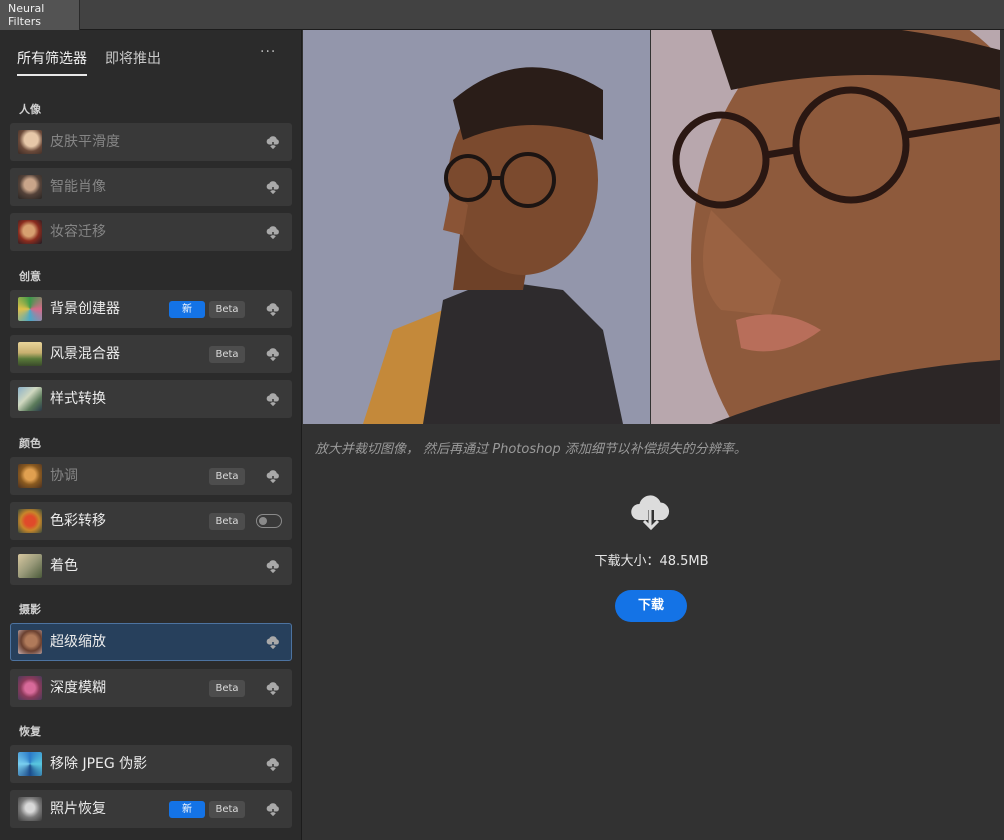 The width and height of the screenshot is (1004, 840). What do you see at coordinates (269, 521) in the screenshot?
I see `color-transfer-toggle` at bounding box center [269, 521].